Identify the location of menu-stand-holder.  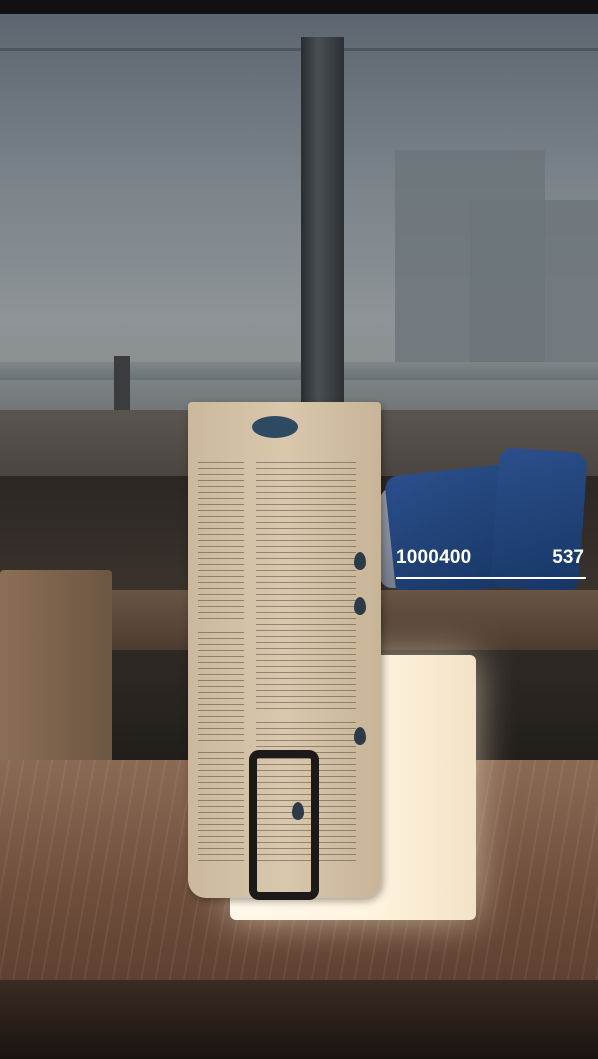
(284, 825).